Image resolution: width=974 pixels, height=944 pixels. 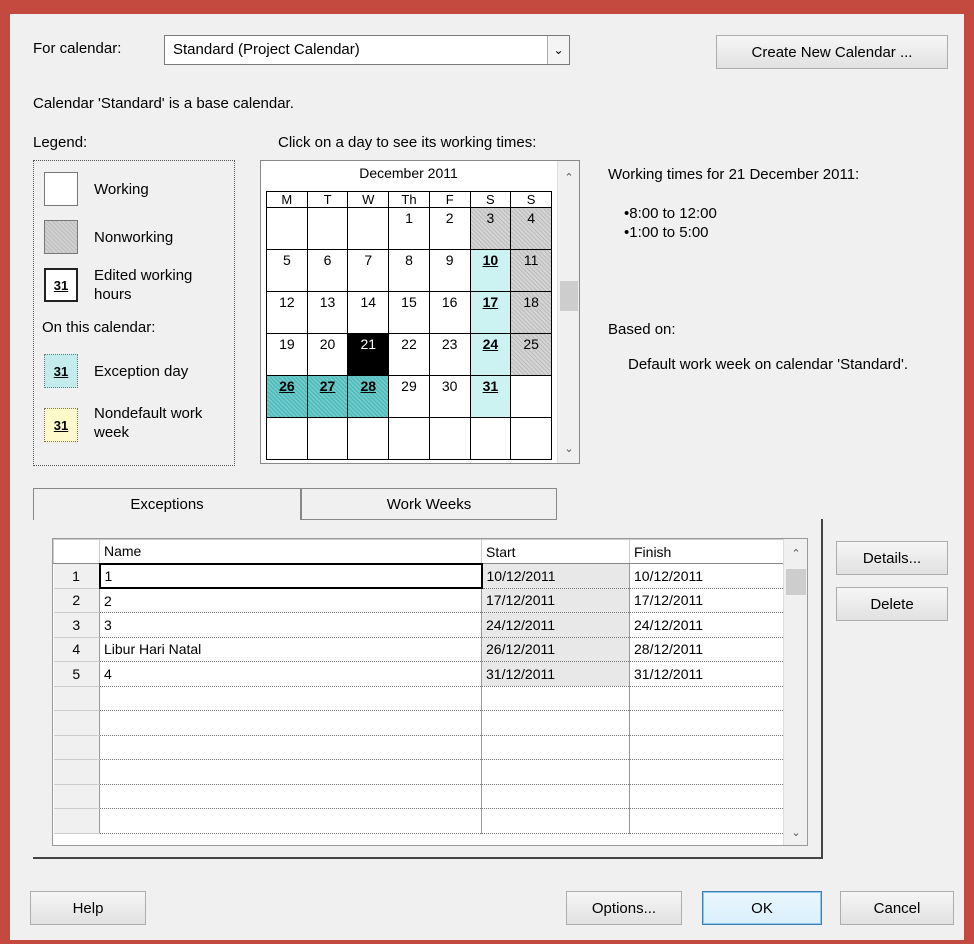 I want to click on exception-finish-cell: 17/12/2011, so click(x=707, y=600).